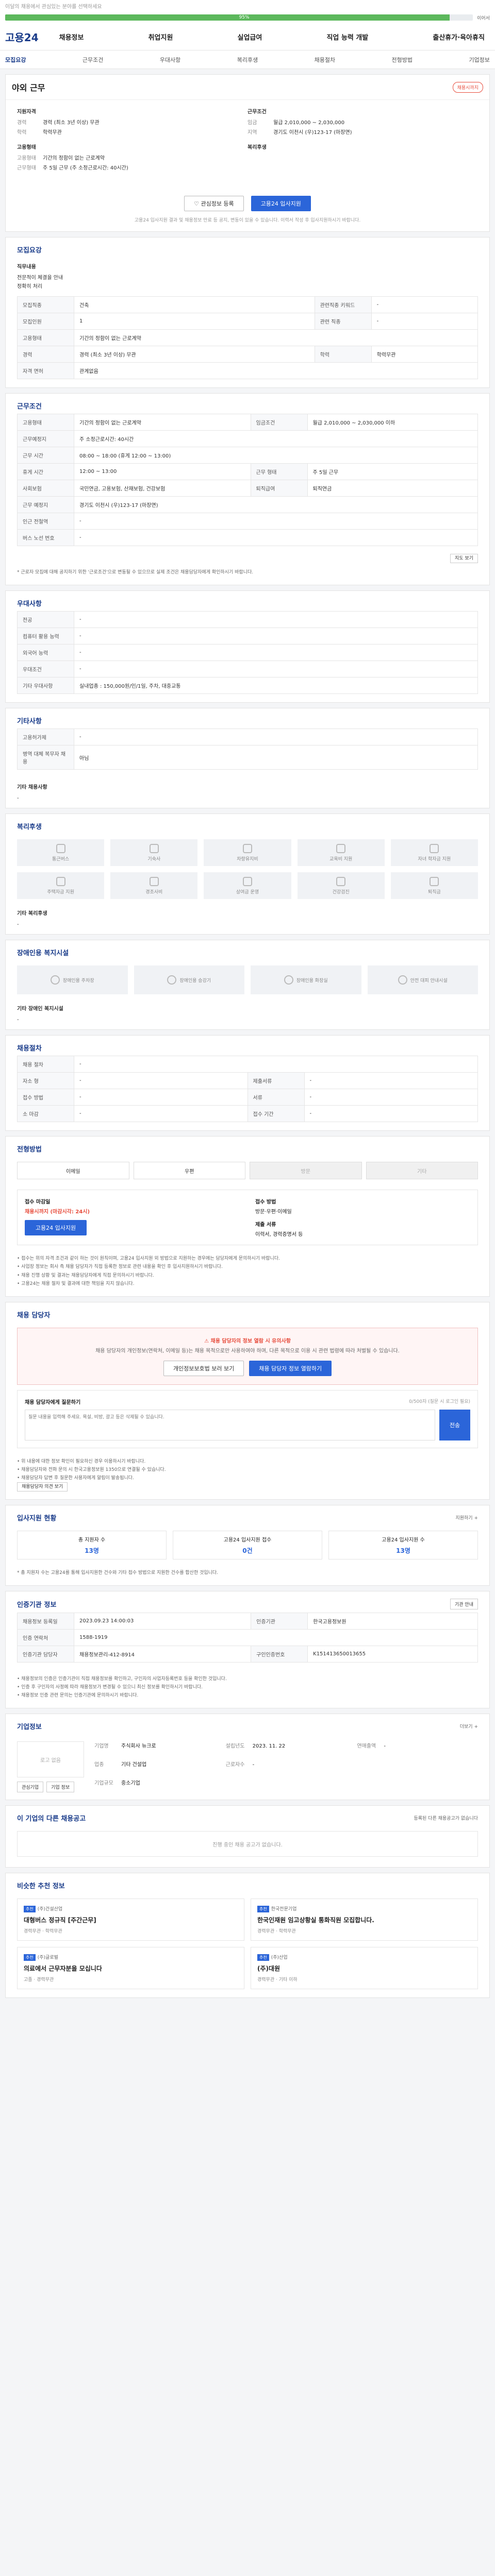 The image size is (495, 2576). I want to click on gnb-item: 직업 능력 개발, so click(347, 37).